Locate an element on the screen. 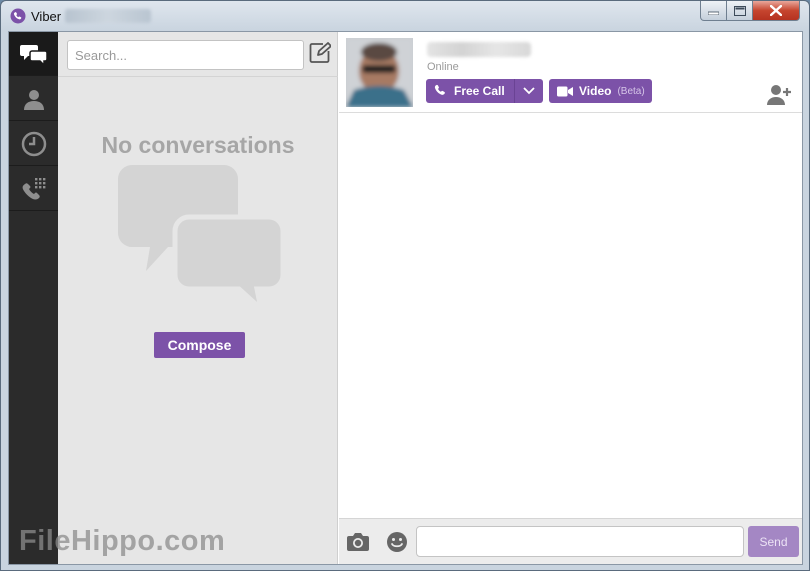 This screenshot has height=571, width=810. contact-name-blurred is located at coordinates (479, 49).